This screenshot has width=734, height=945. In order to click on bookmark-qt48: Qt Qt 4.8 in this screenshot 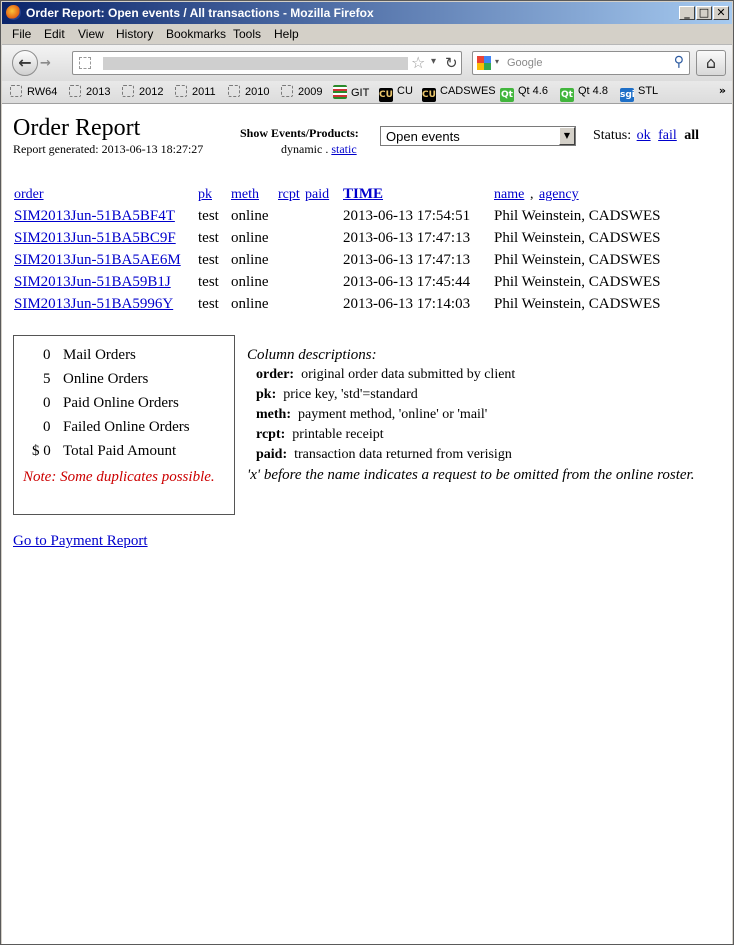, I will do `click(584, 93)`.